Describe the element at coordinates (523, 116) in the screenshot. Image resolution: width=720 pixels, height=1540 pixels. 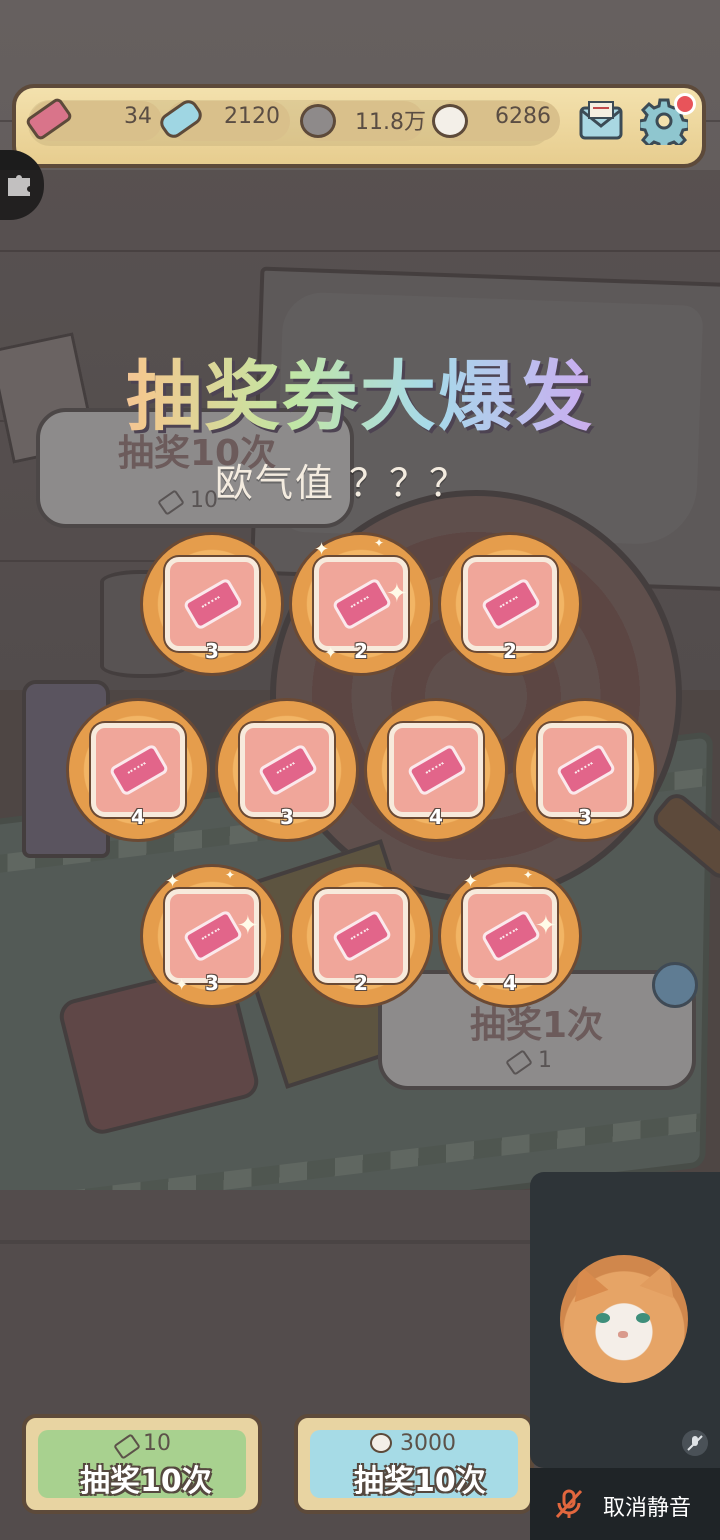
I see `white-bubble-count: 6286` at that location.